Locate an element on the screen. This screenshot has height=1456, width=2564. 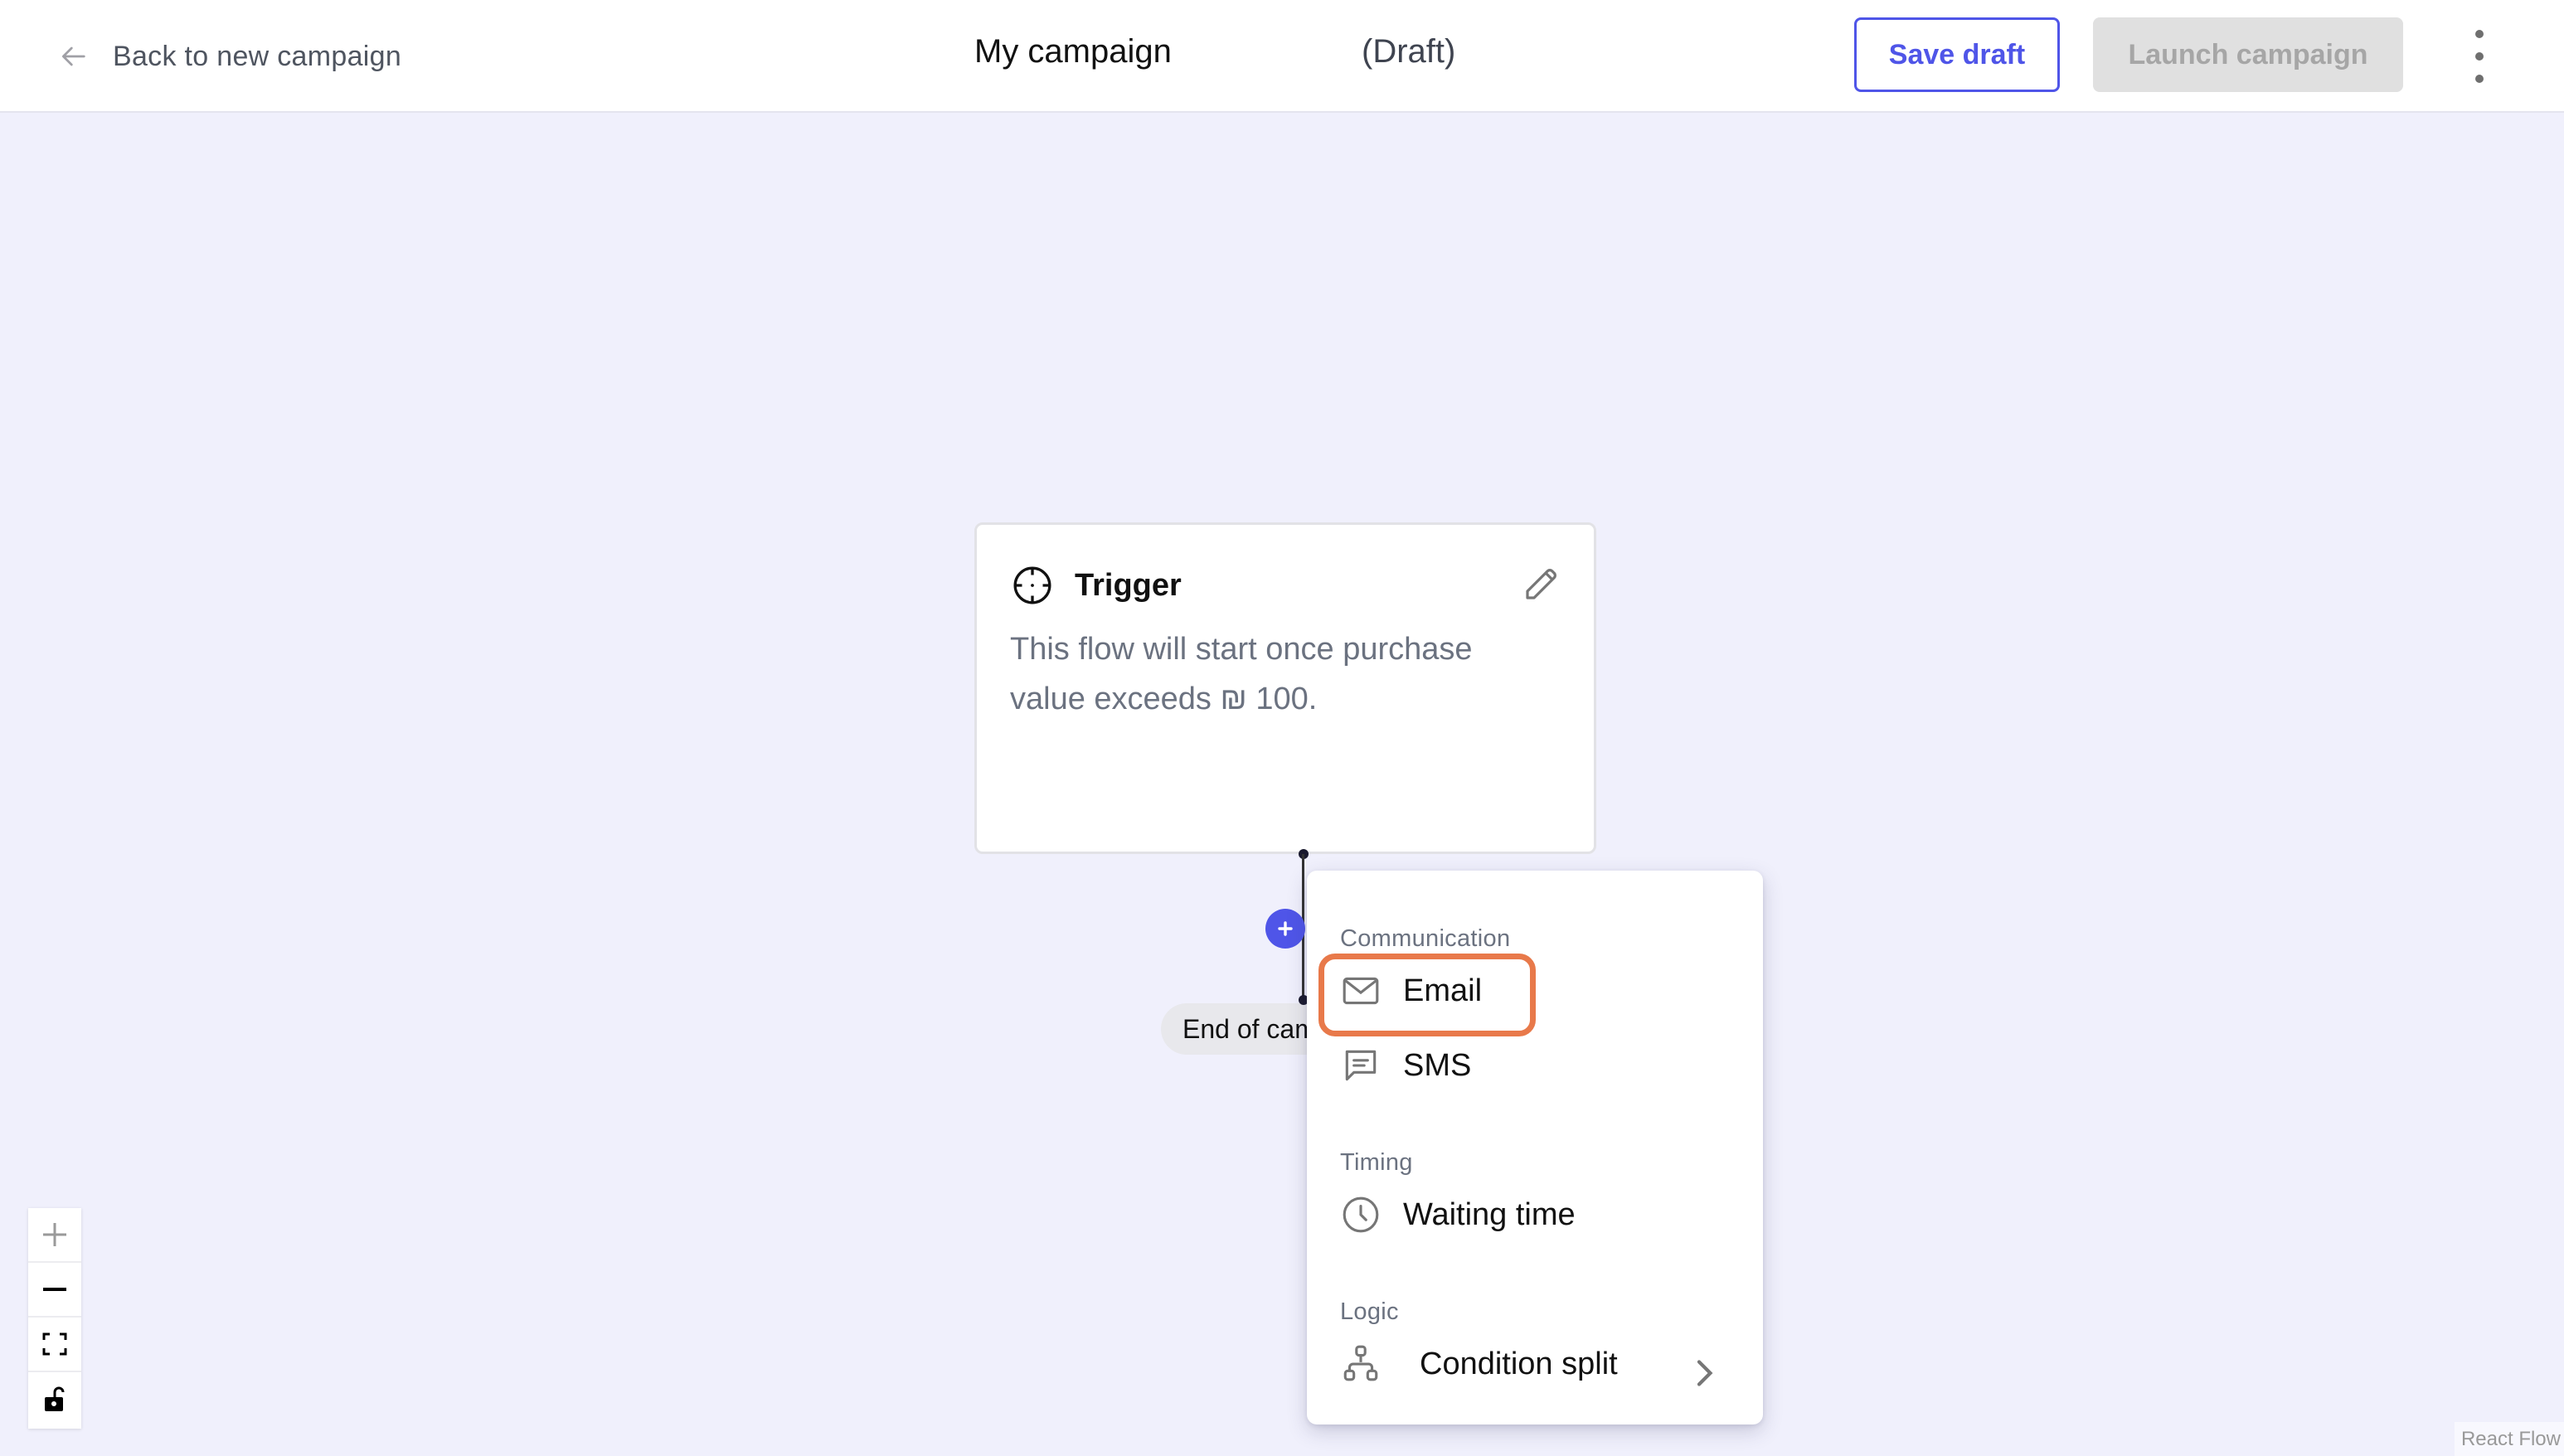
menu-item-label: Email is located at coordinates (1443, 990).